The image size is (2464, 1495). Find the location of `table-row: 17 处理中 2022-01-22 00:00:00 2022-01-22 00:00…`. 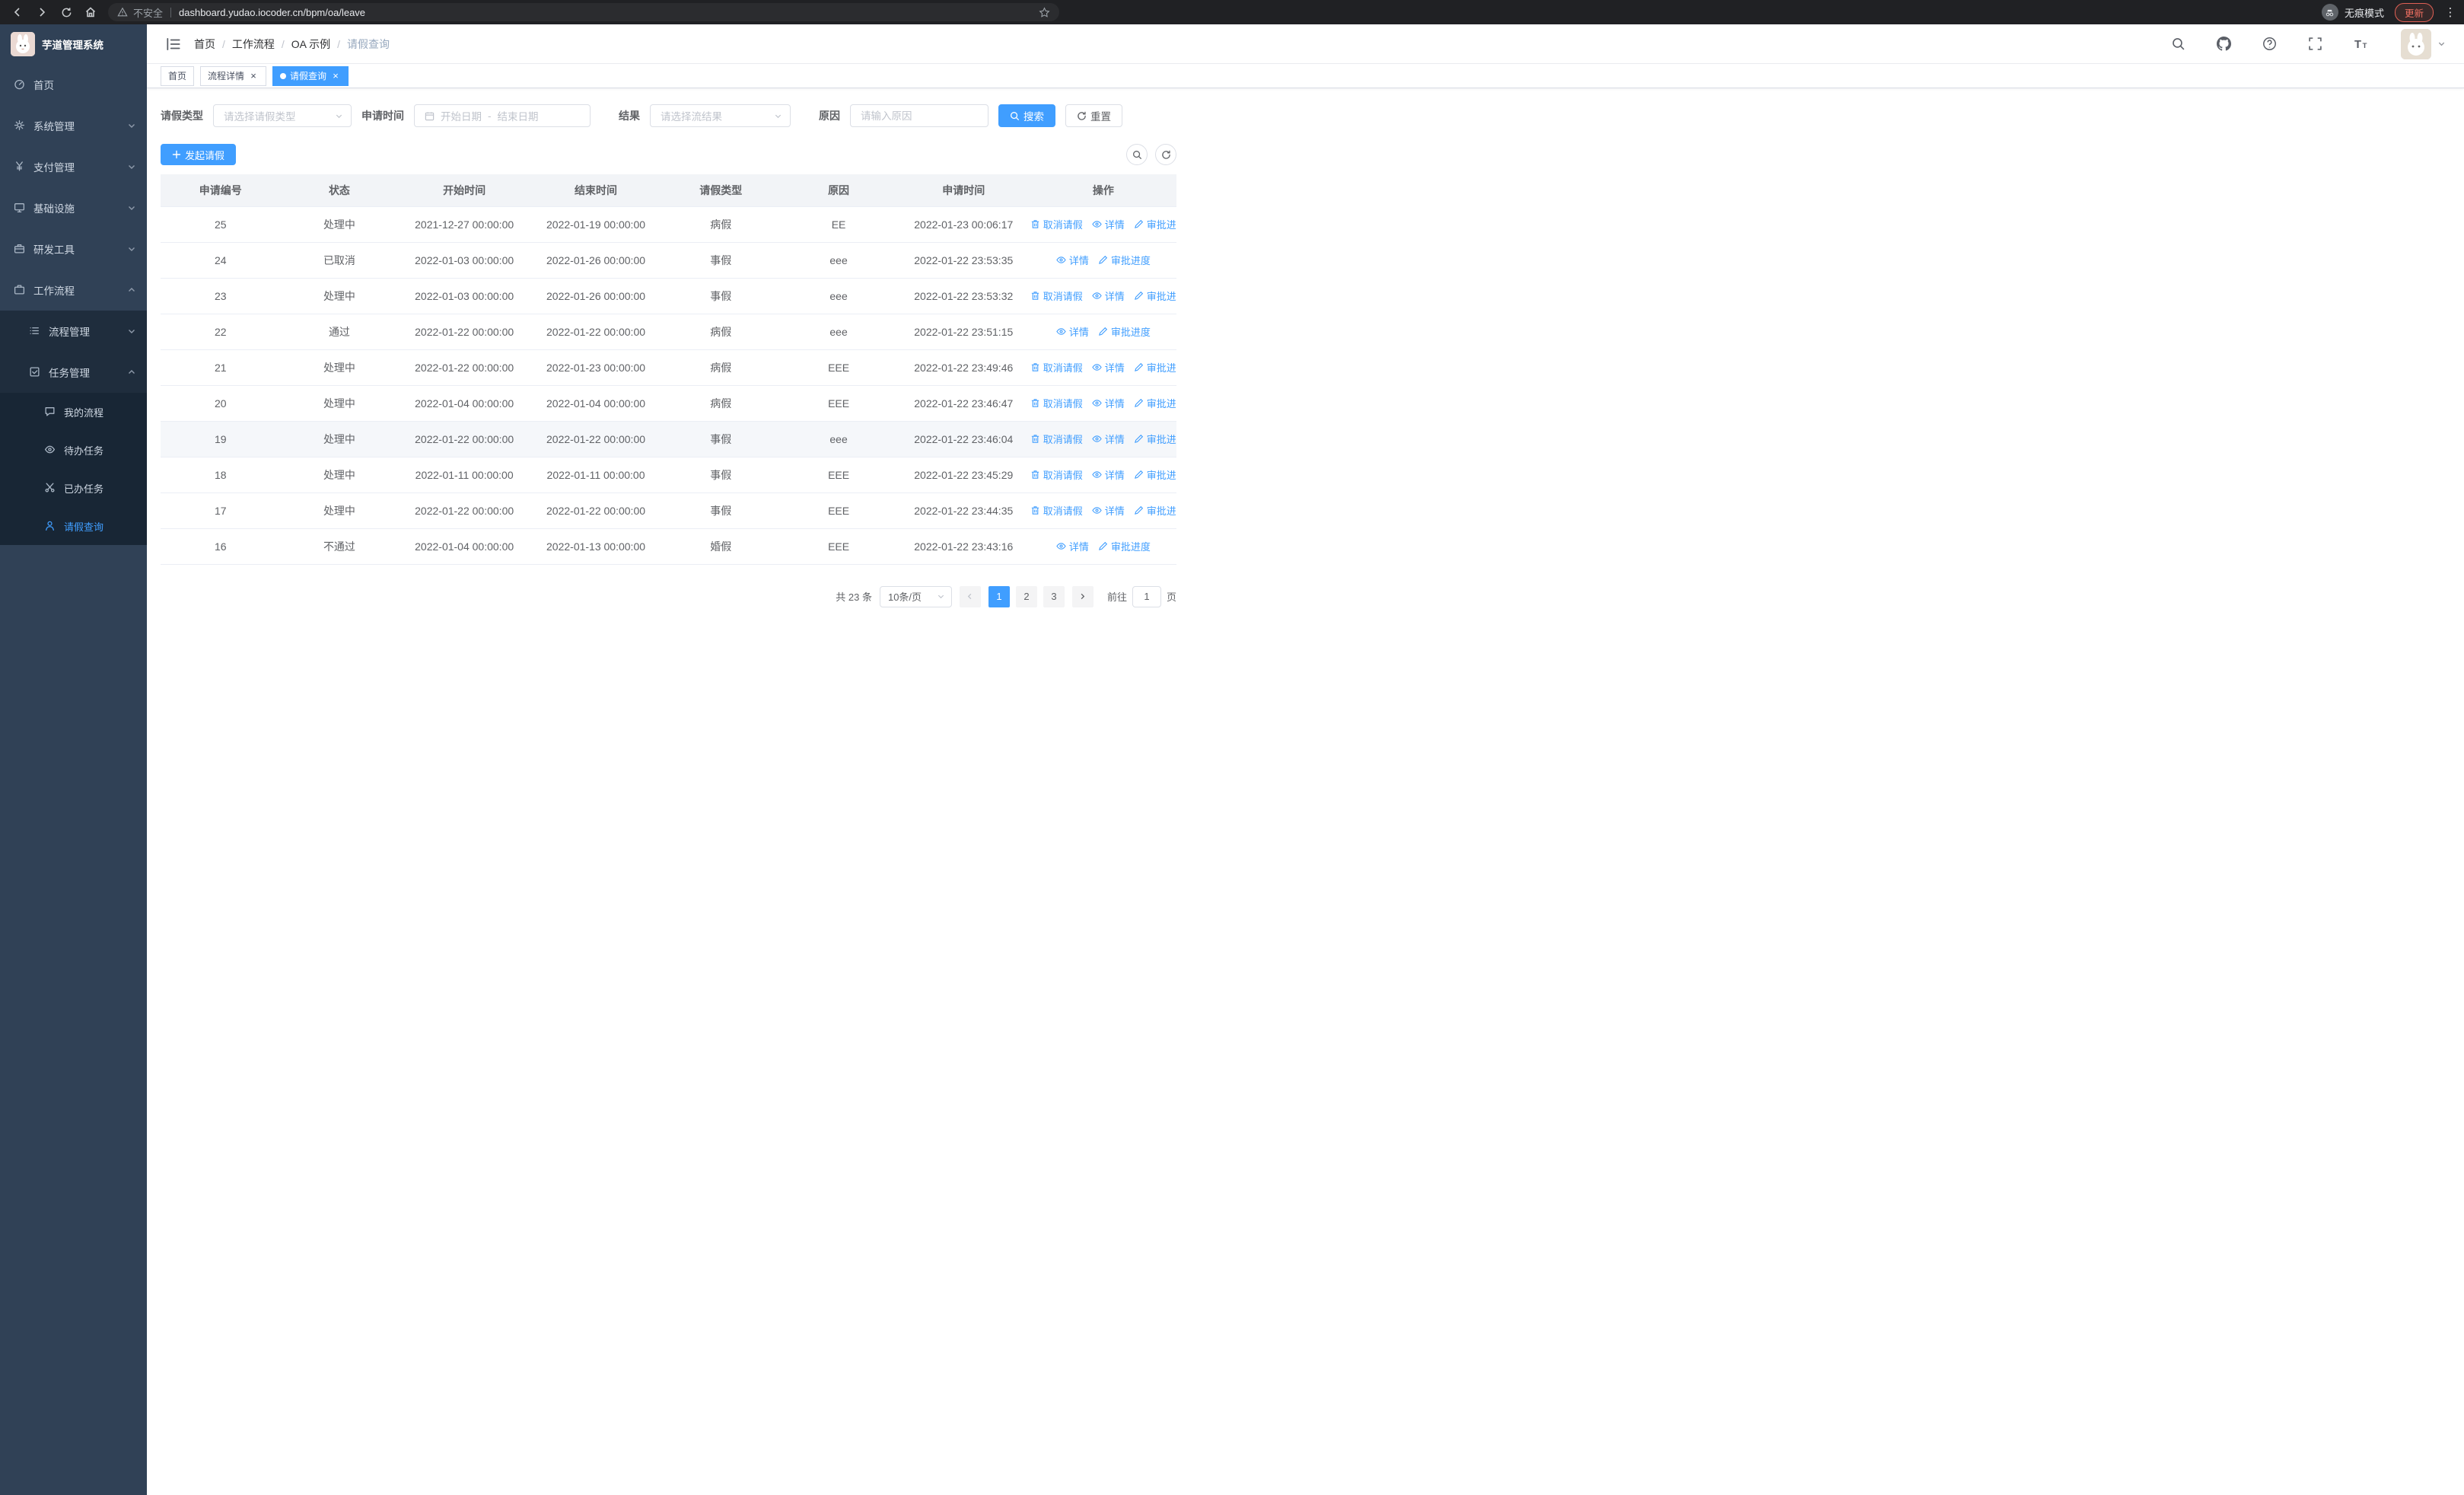

table-row: 17 处理中 2022-01-22 00:00:00 2022-01-22 00:00… is located at coordinates (668, 510).